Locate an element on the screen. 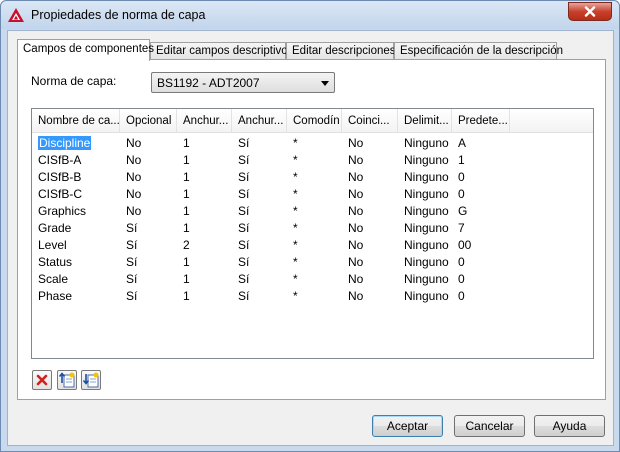  close-button is located at coordinates (590, 11).